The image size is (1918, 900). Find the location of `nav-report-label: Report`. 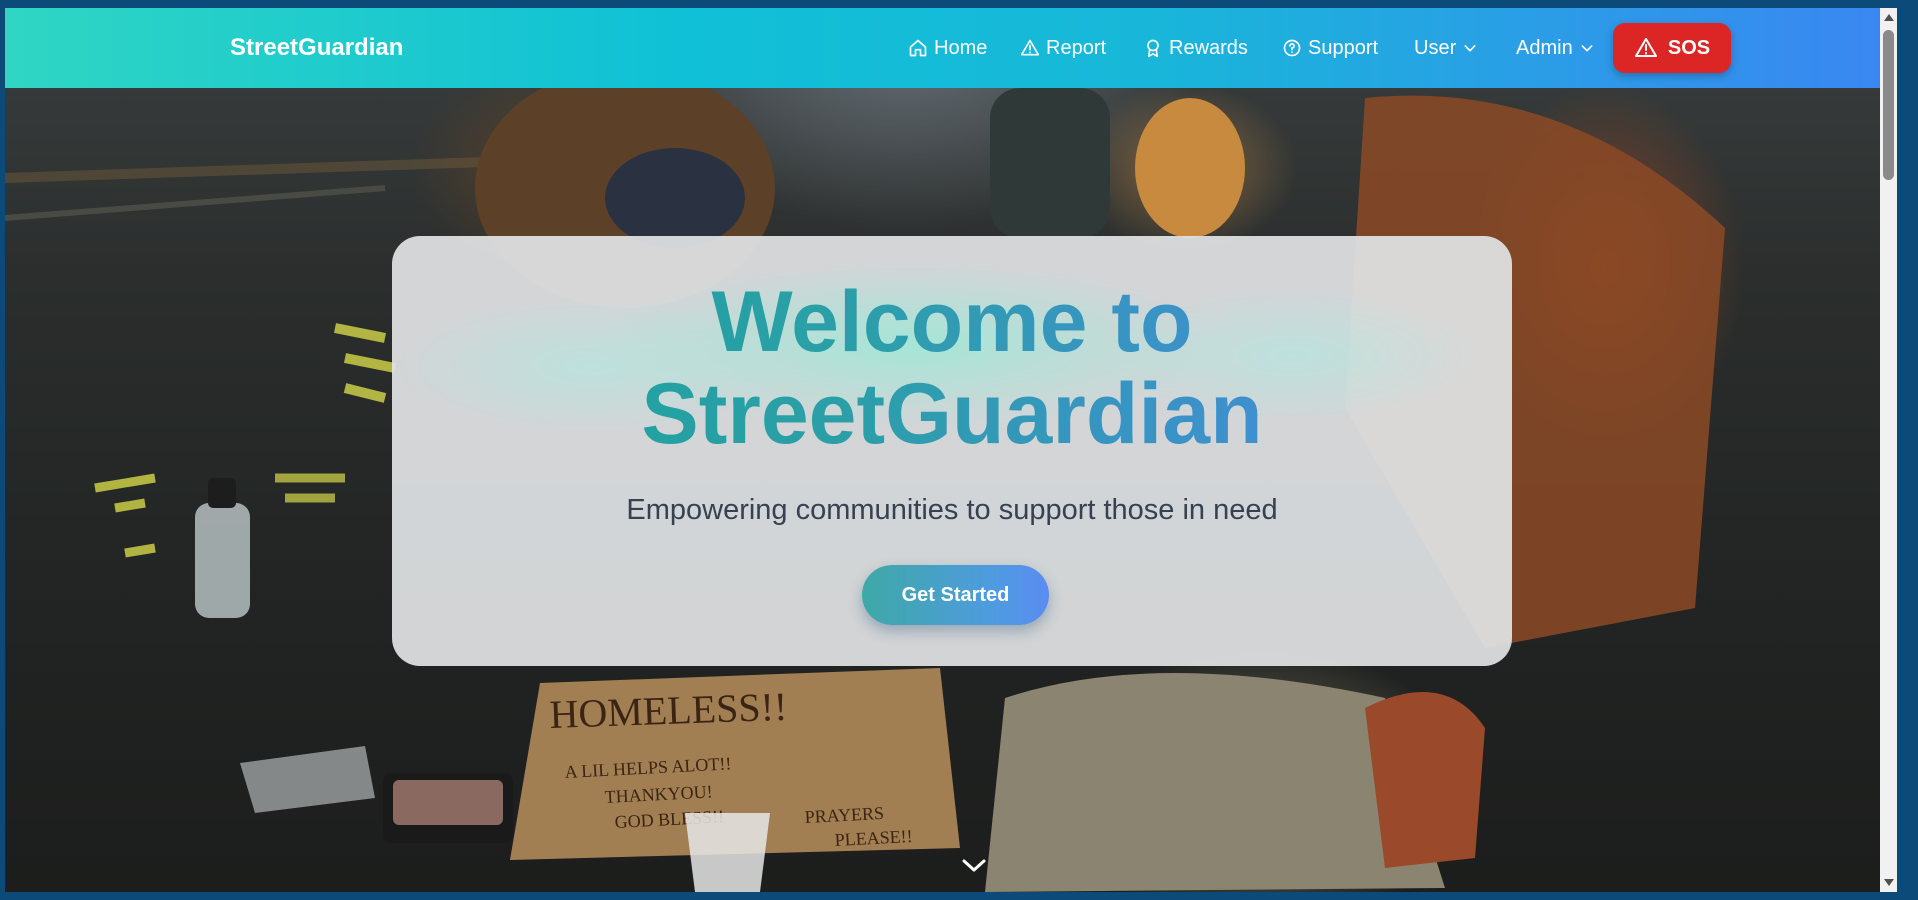

nav-report-label: Report is located at coordinates (1076, 47).